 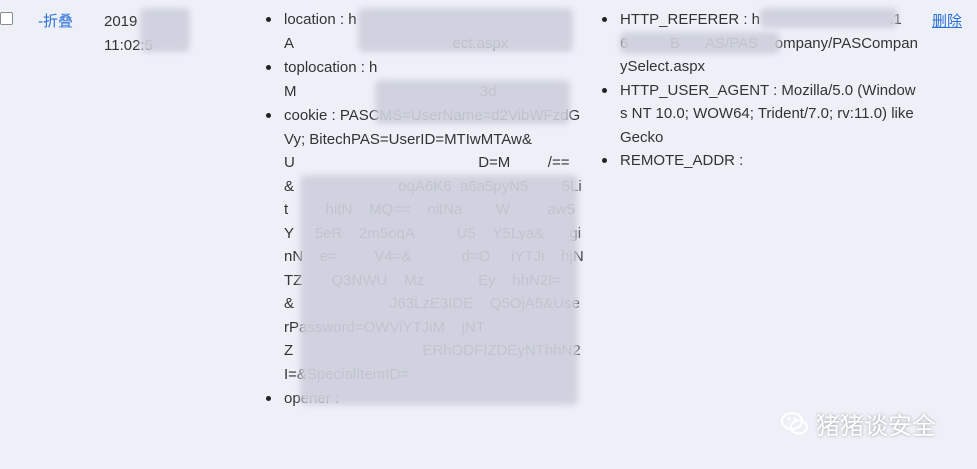 I want to click on watermark: 猪猪谈安全, so click(x=858, y=423).